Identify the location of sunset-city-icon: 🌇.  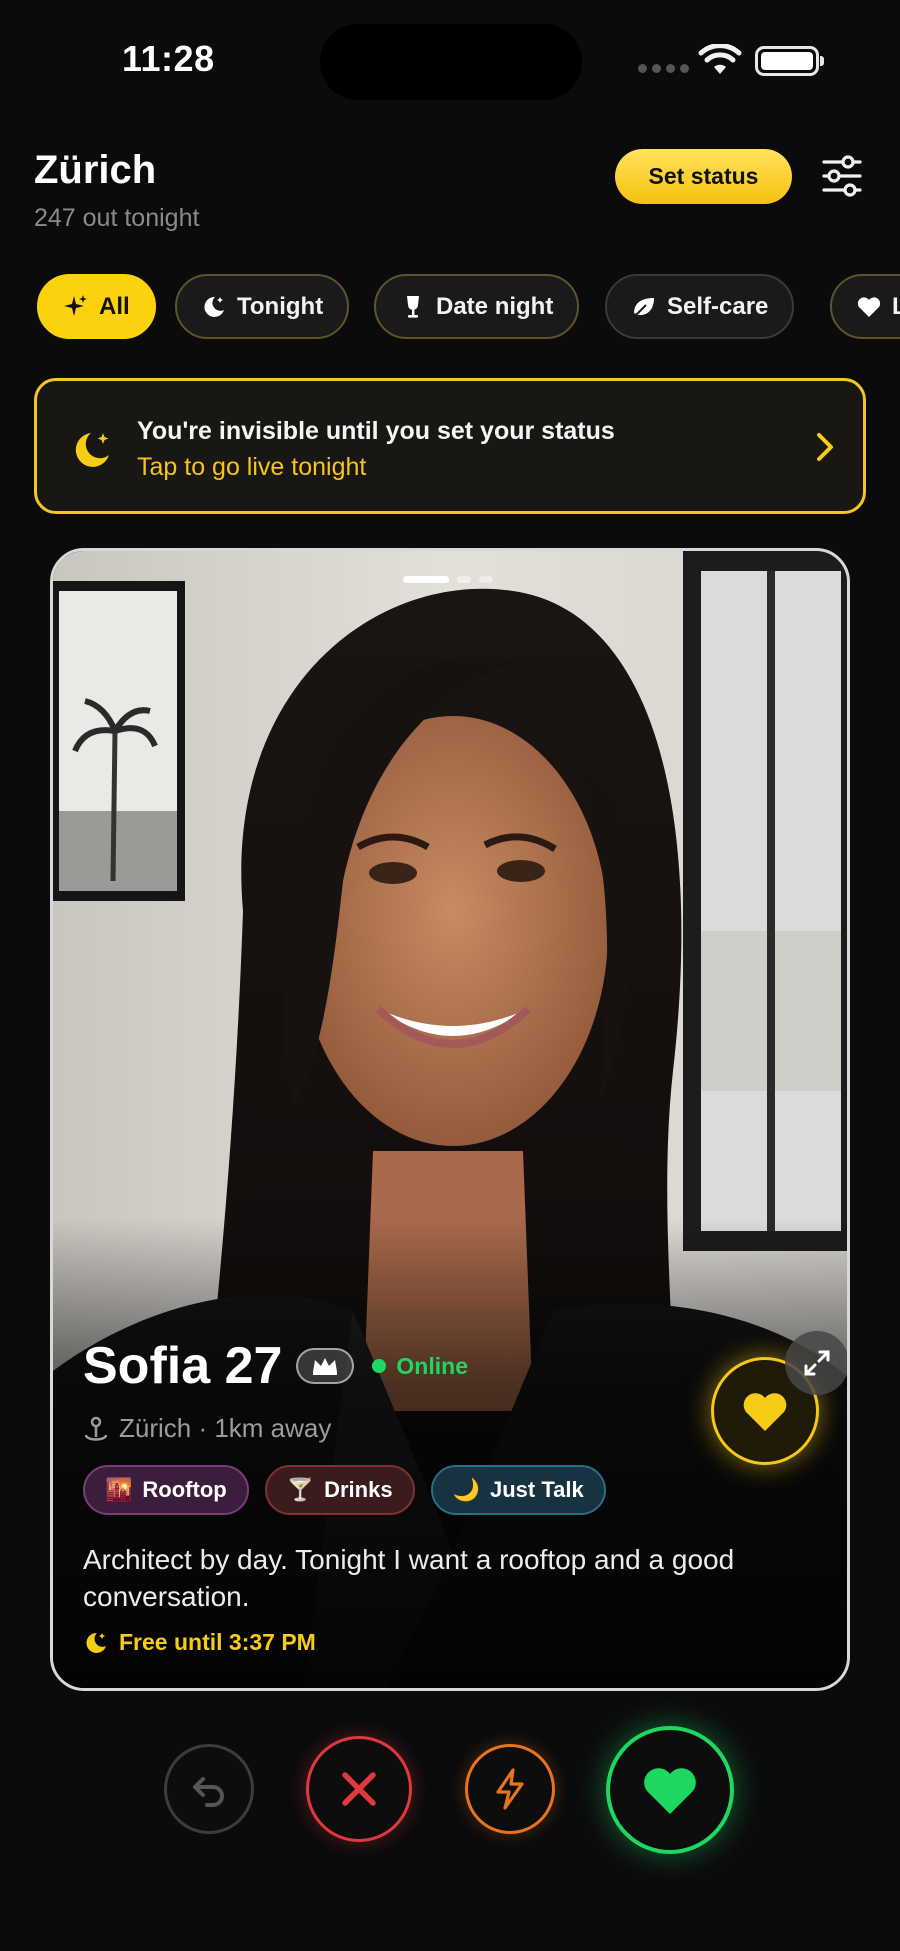
(119, 1489).